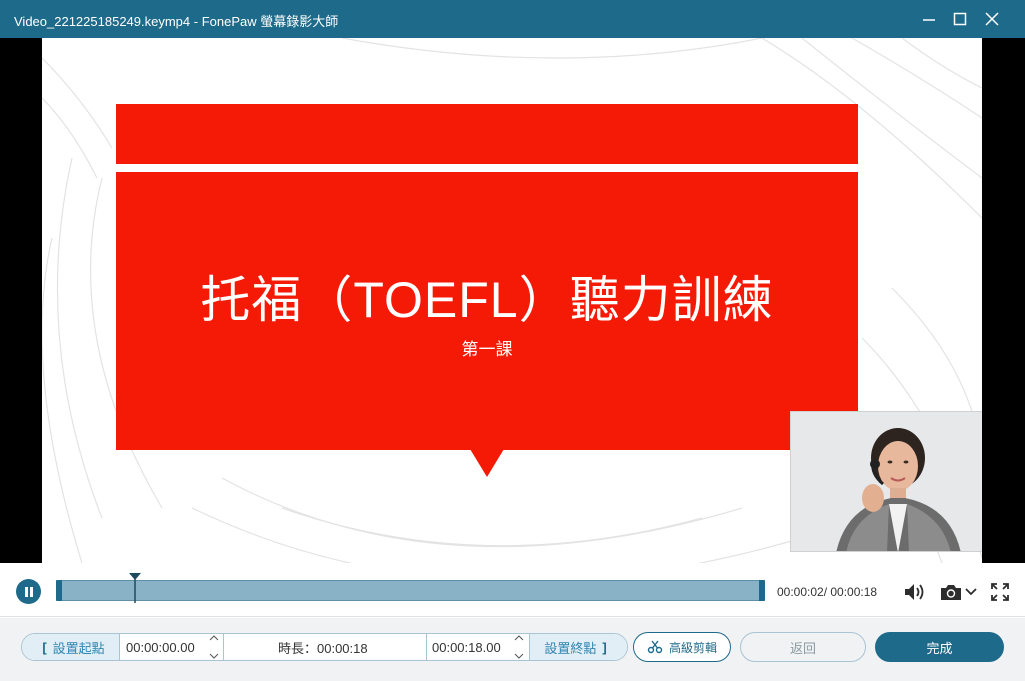 Image resolution: width=1025 pixels, height=681 pixels. Describe the element at coordinates (487, 350) in the screenshot. I see `slide-subtitle: 第一課` at that location.